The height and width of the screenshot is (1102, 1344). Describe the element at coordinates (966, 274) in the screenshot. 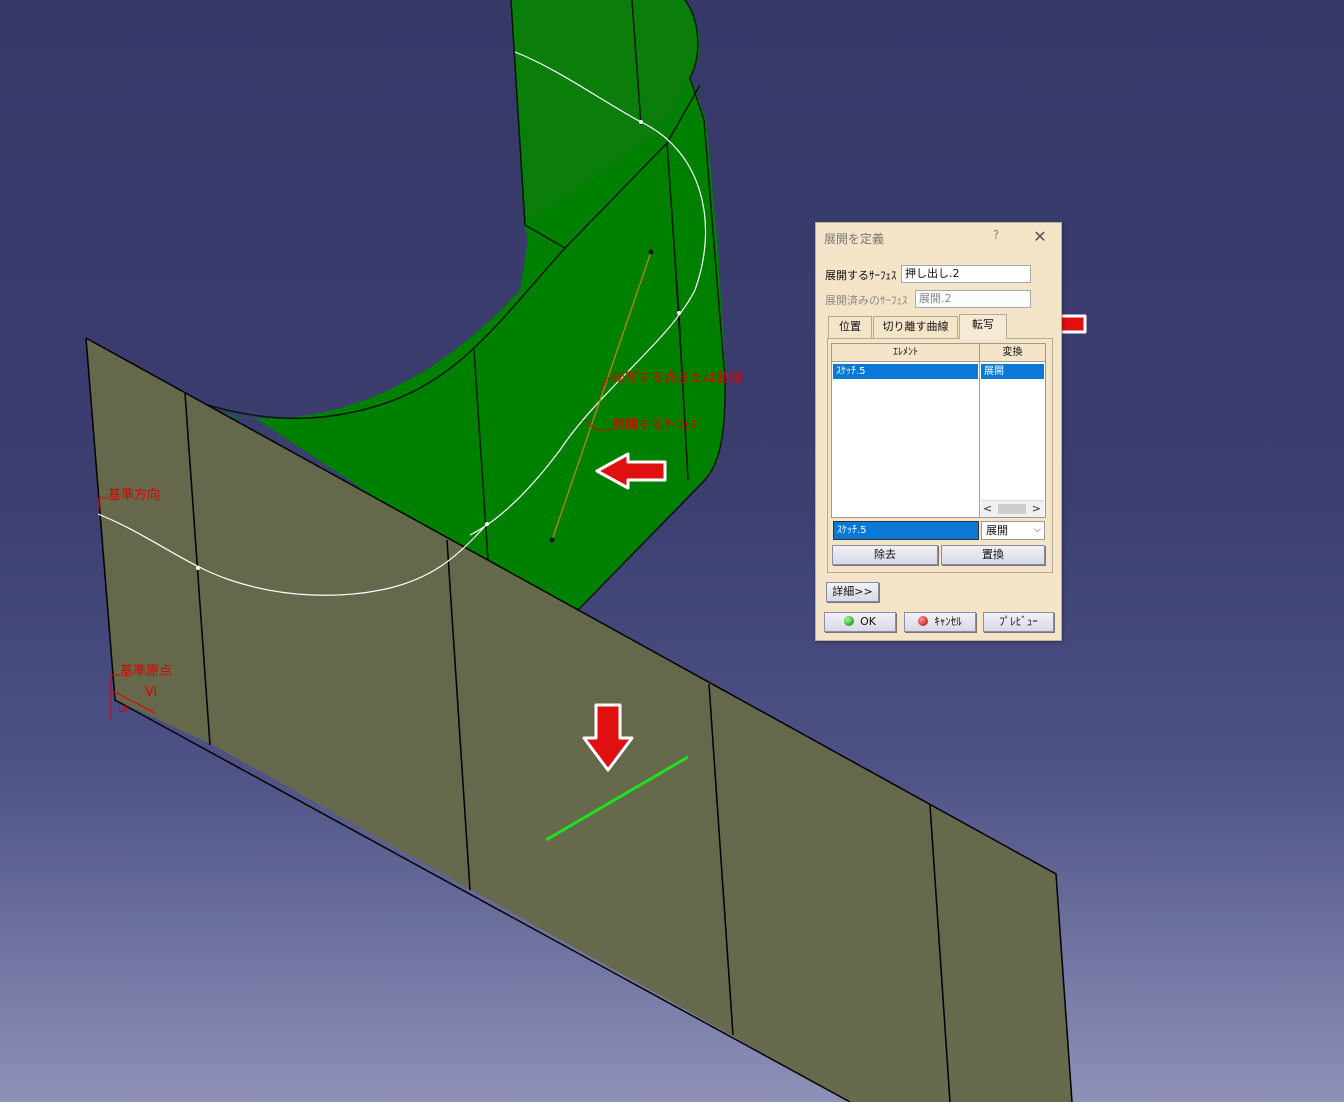

I see `surface-to-unfold-field: 押し出し.2` at that location.